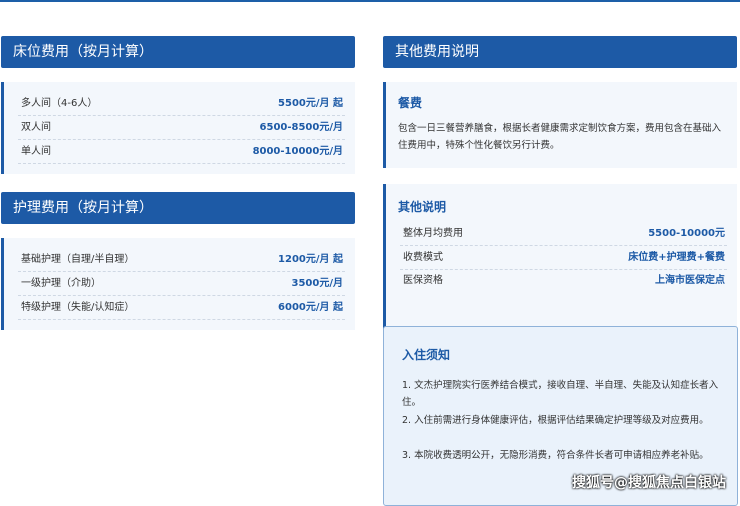  What do you see at coordinates (560, 52) in the screenshot?
I see `other-fees-header: 其他费用说明` at bounding box center [560, 52].